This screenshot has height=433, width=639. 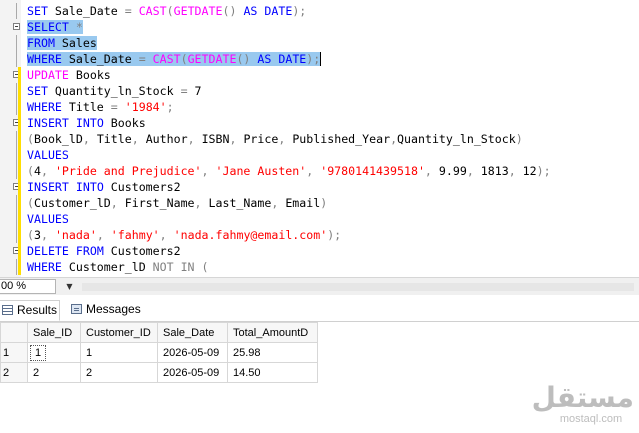 What do you see at coordinates (170, 107) in the screenshot?
I see `code-token: ;` at bounding box center [170, 107].